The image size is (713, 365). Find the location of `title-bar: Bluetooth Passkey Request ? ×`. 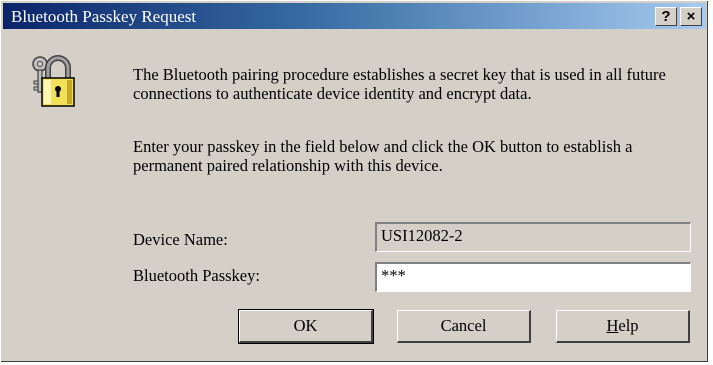

title-bar: Bluetooth Passkey Request ? × is located at coordinates (354, 16).